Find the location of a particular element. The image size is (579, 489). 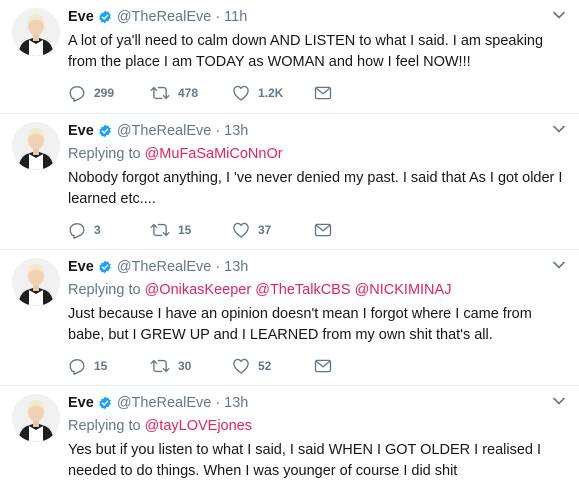

tweet-actions: 15 30 52 is located at coordinates (317, 366).